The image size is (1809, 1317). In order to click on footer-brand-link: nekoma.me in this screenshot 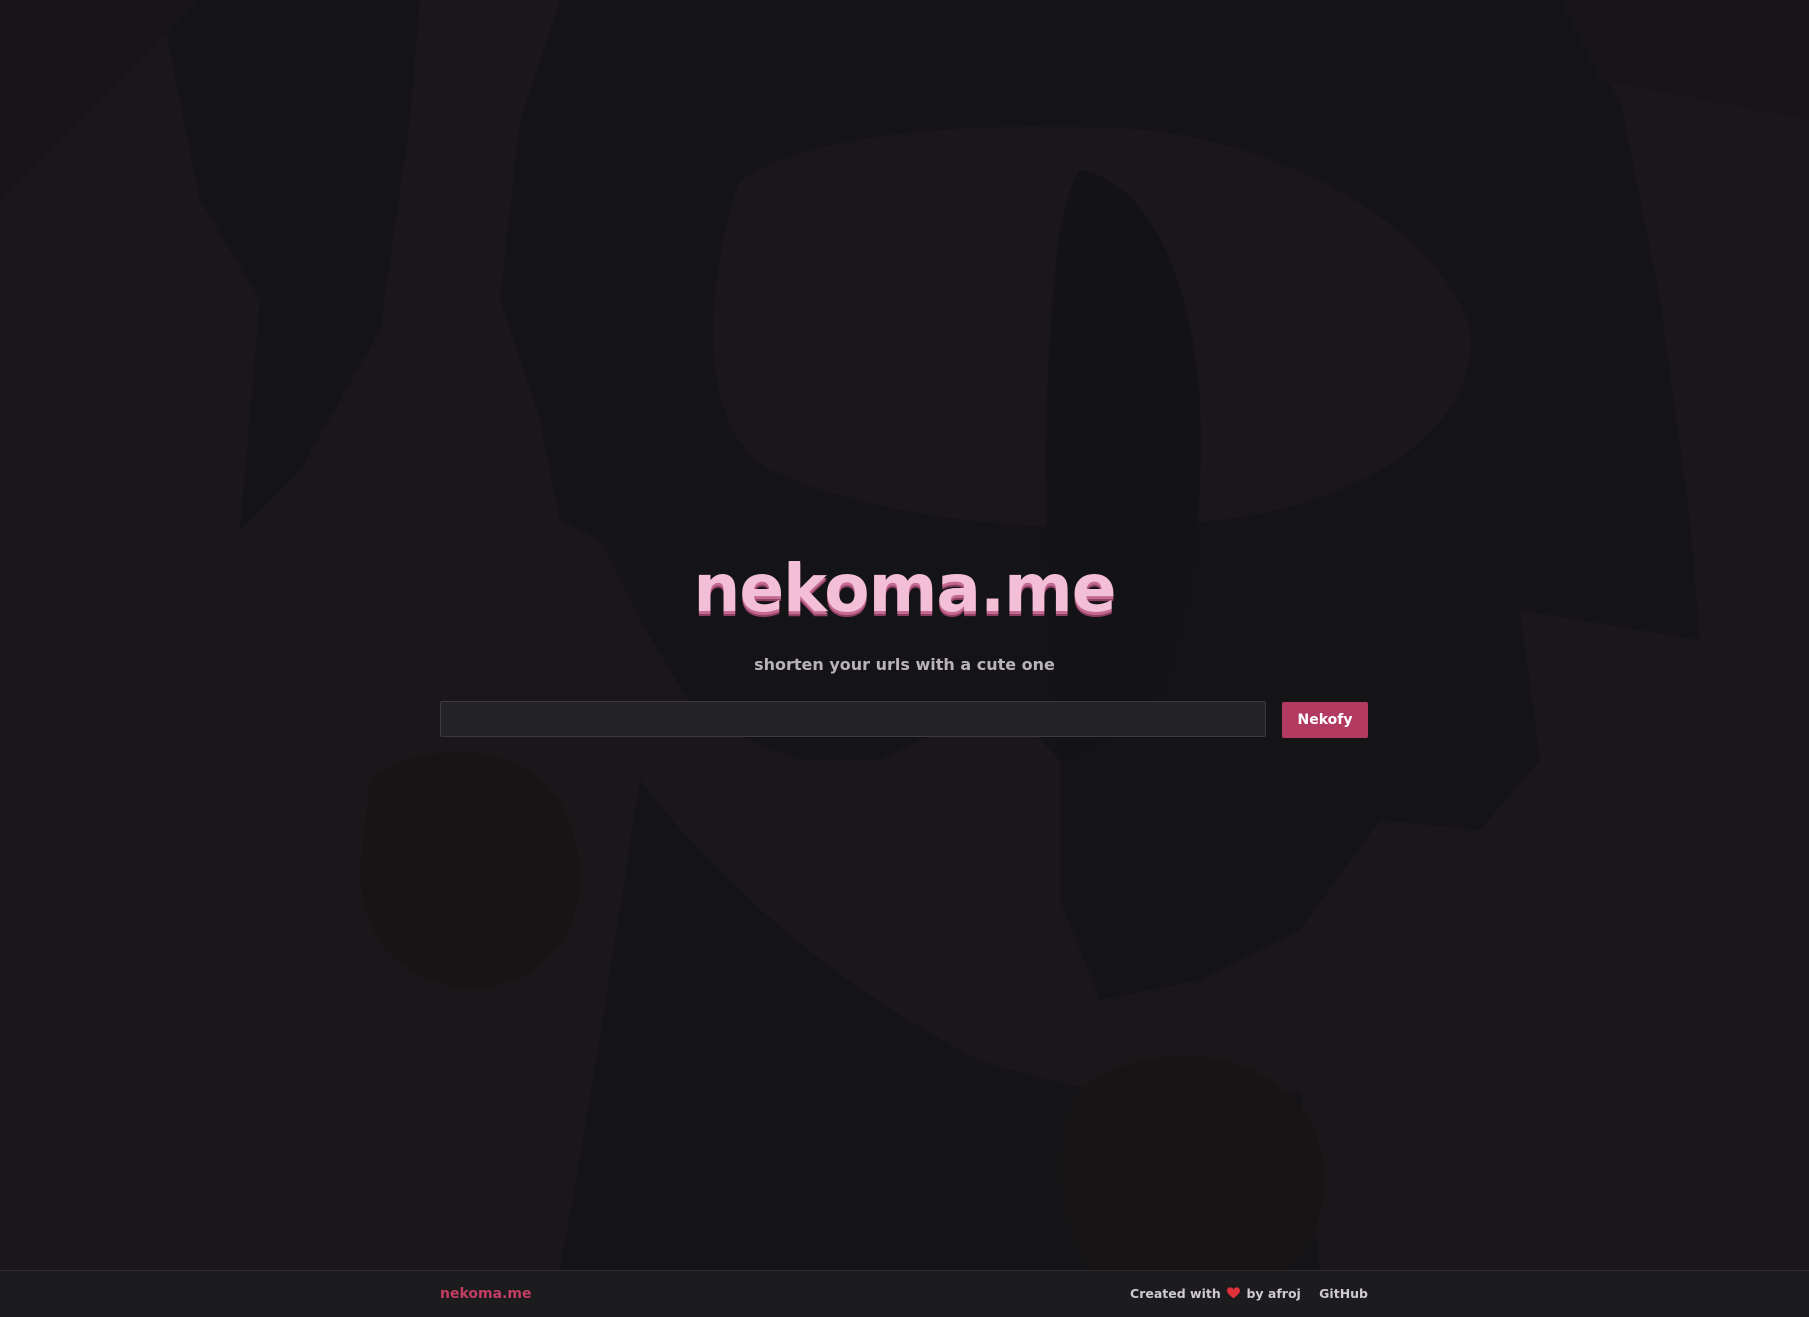, I will do `click(485, 1294)`.